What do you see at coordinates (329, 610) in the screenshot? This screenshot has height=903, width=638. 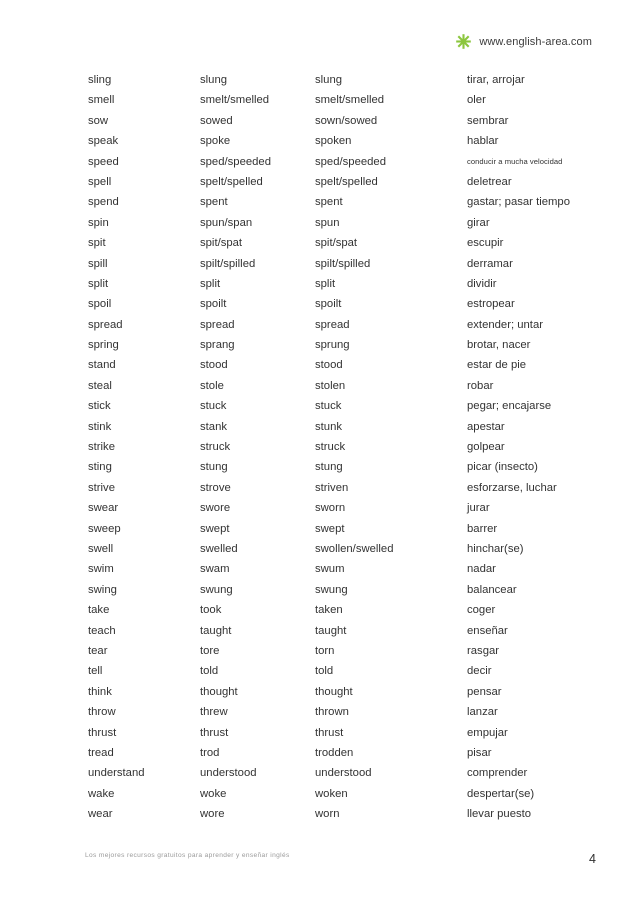 I see `verb-past-participle: taken` at bounding box center [329, 610].